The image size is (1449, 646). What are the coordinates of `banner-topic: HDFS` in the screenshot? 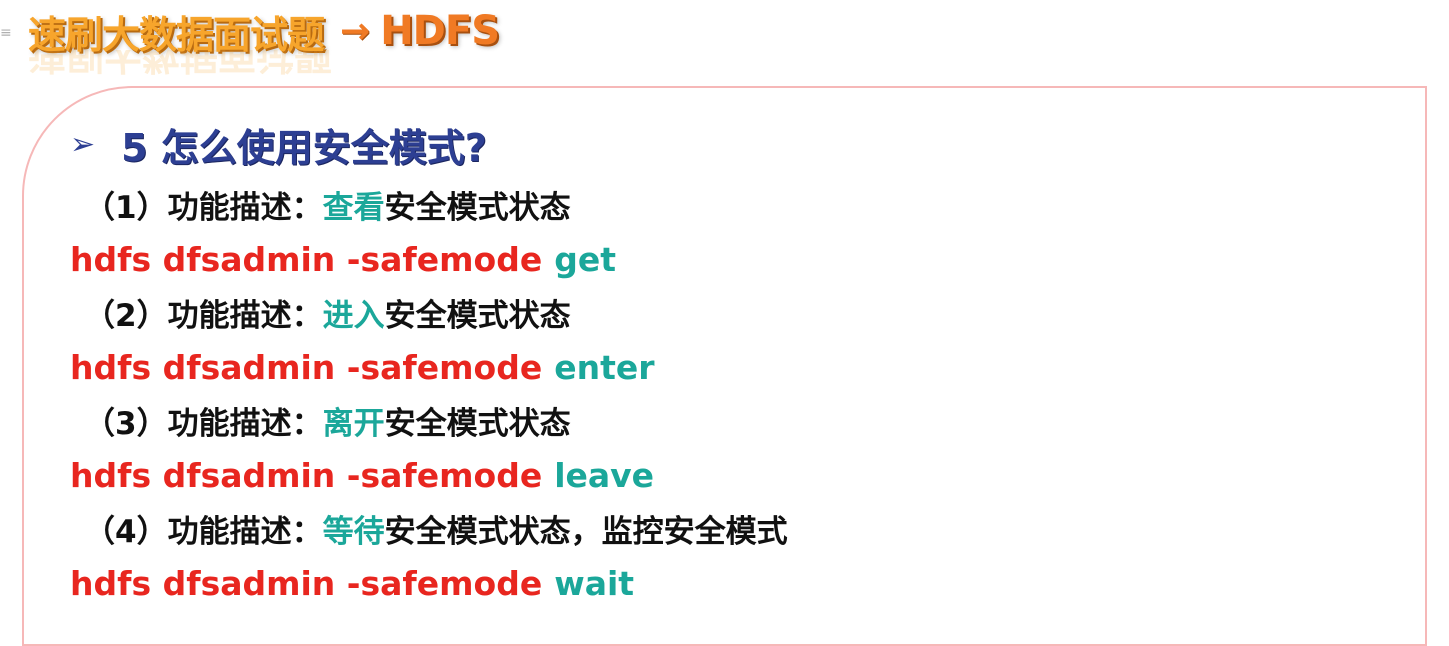 It's located at (440, 31).